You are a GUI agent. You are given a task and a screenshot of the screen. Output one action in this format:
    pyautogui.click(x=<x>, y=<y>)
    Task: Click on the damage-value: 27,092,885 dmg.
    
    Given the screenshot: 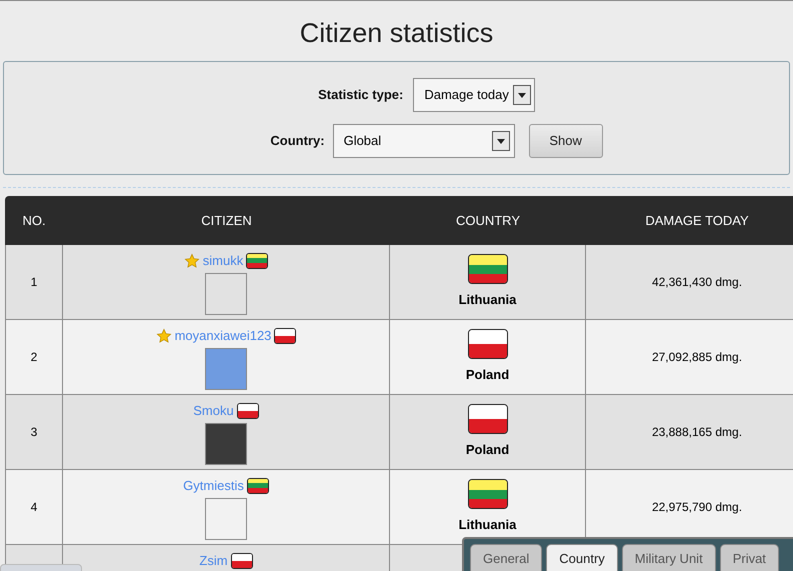 What is the action you would take?
    pyautogui.click(x=697, y=357)
    